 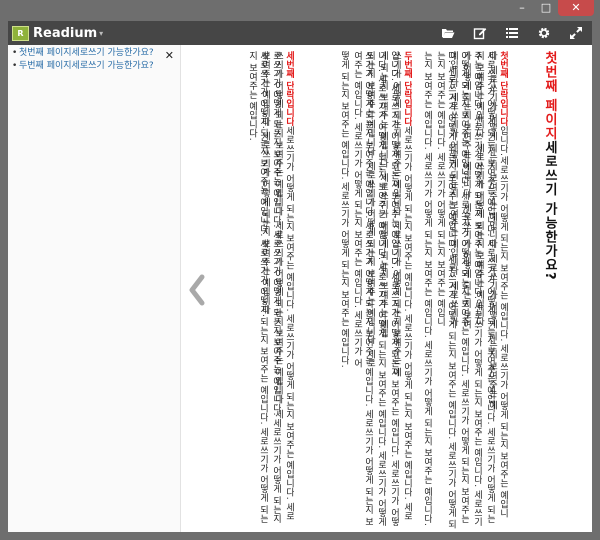 I want to click on settings-button, so click(x=544, y=33).